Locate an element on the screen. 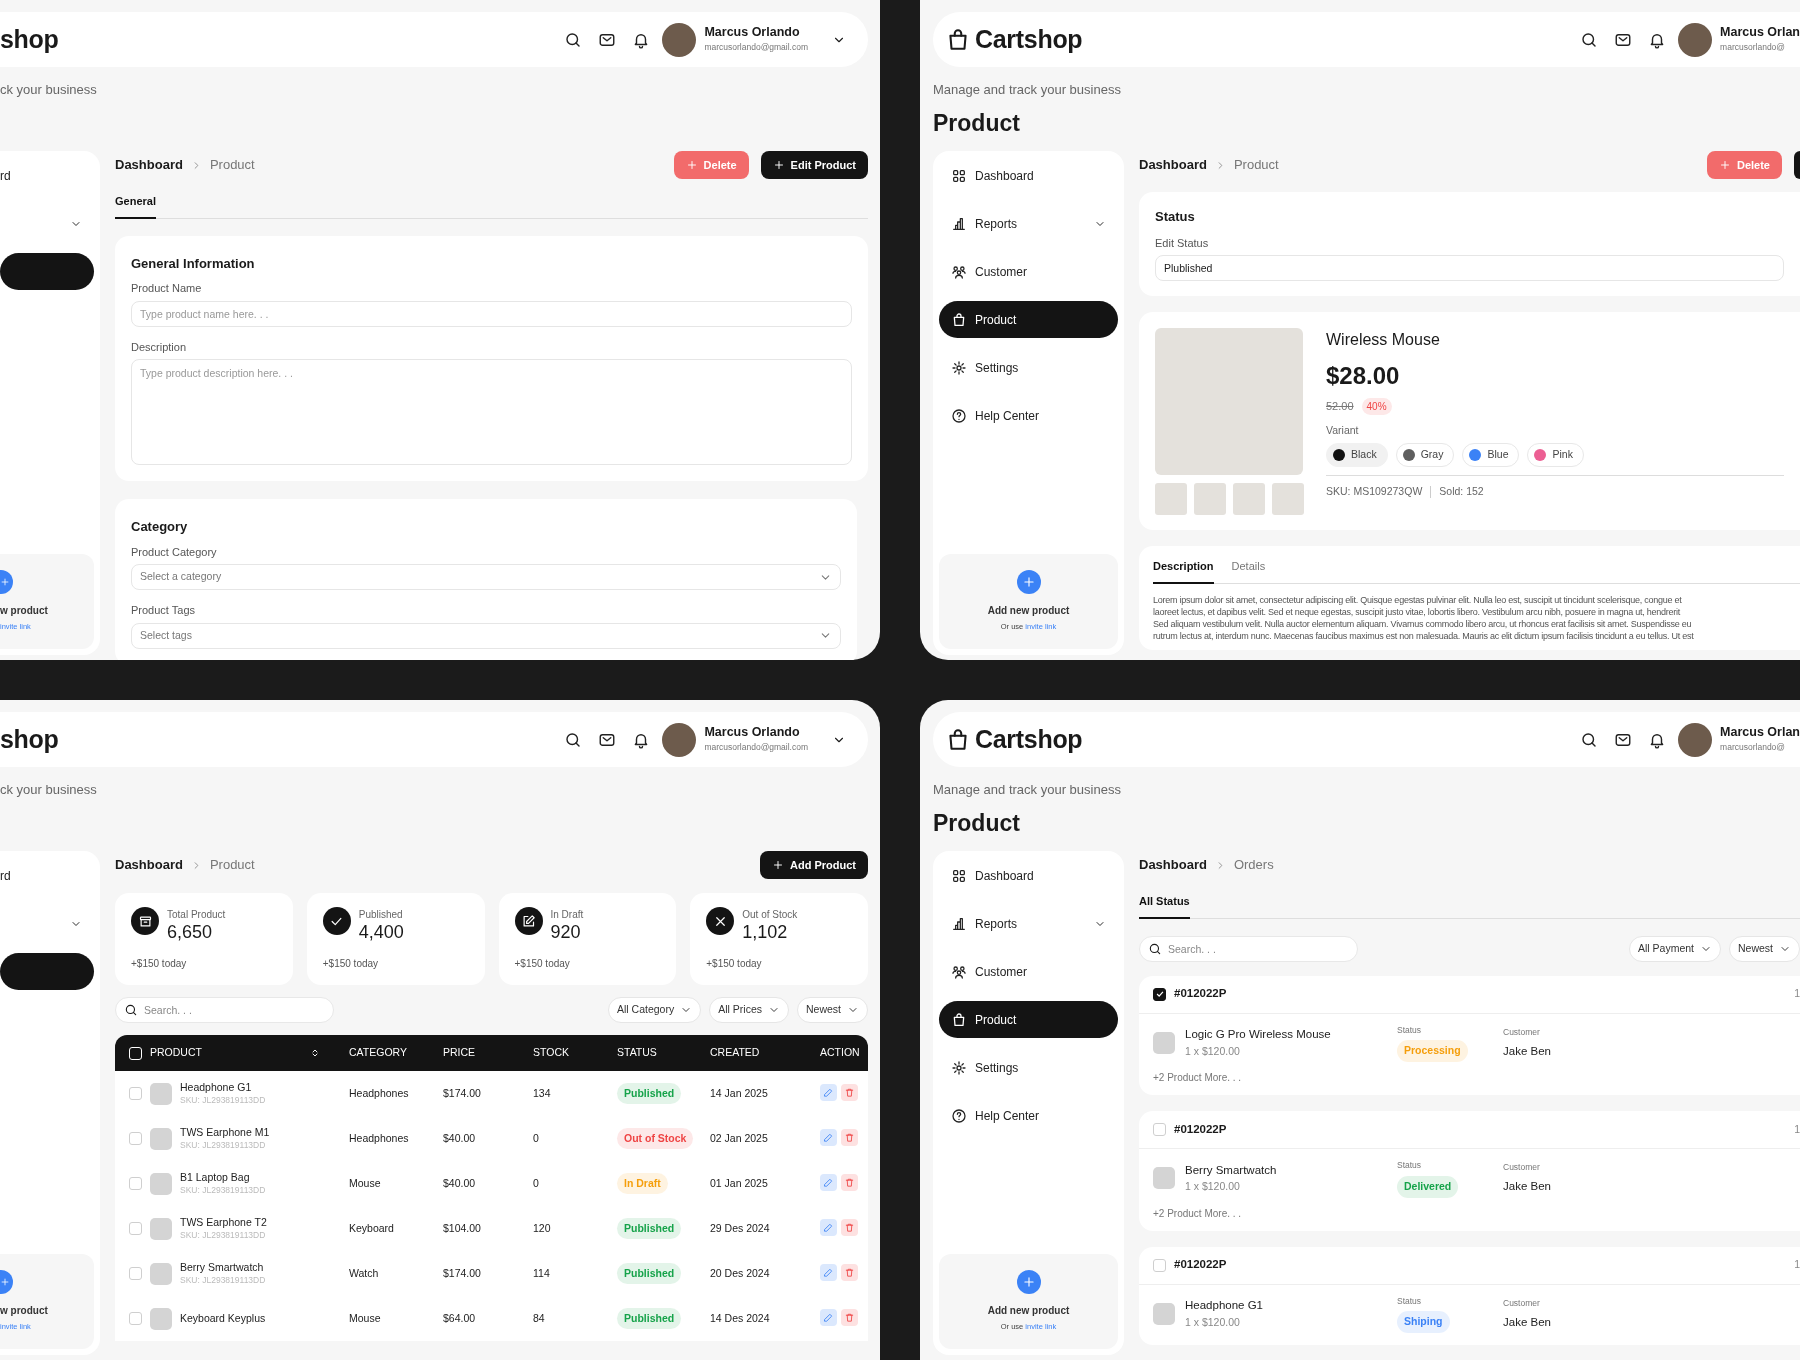 This screenshot has width=1800, height=1360. variant-option: Pink is located at coordinates (1555, 454).